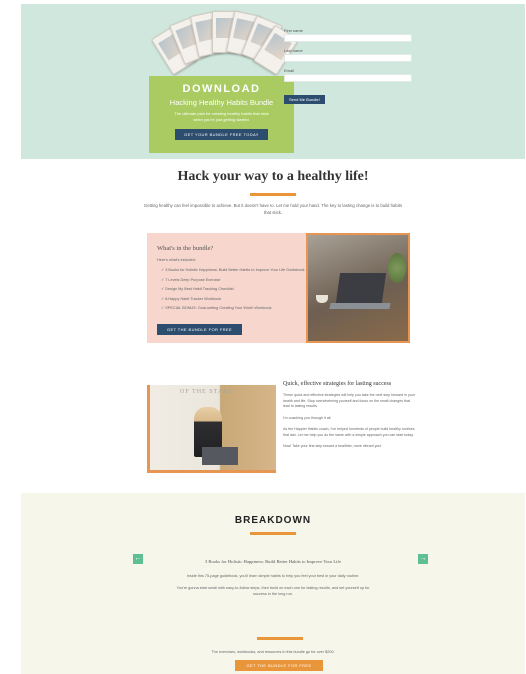 The image size is (526, 674). What do you see at coordinates (348, 58) in the screenshot?
I see `last-name-field` at bounding box center [348, 58].